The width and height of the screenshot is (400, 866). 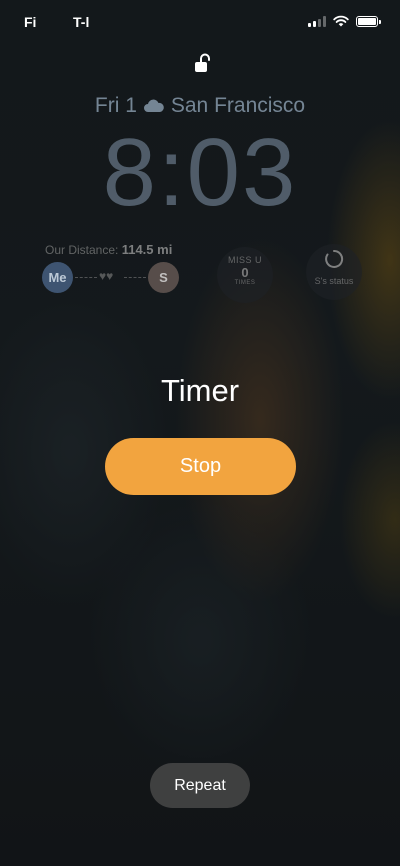 What do you see at coordinates (57, 277) in the screenshot?
I see `me-avatar: Me` at bounding box center [57, 277].